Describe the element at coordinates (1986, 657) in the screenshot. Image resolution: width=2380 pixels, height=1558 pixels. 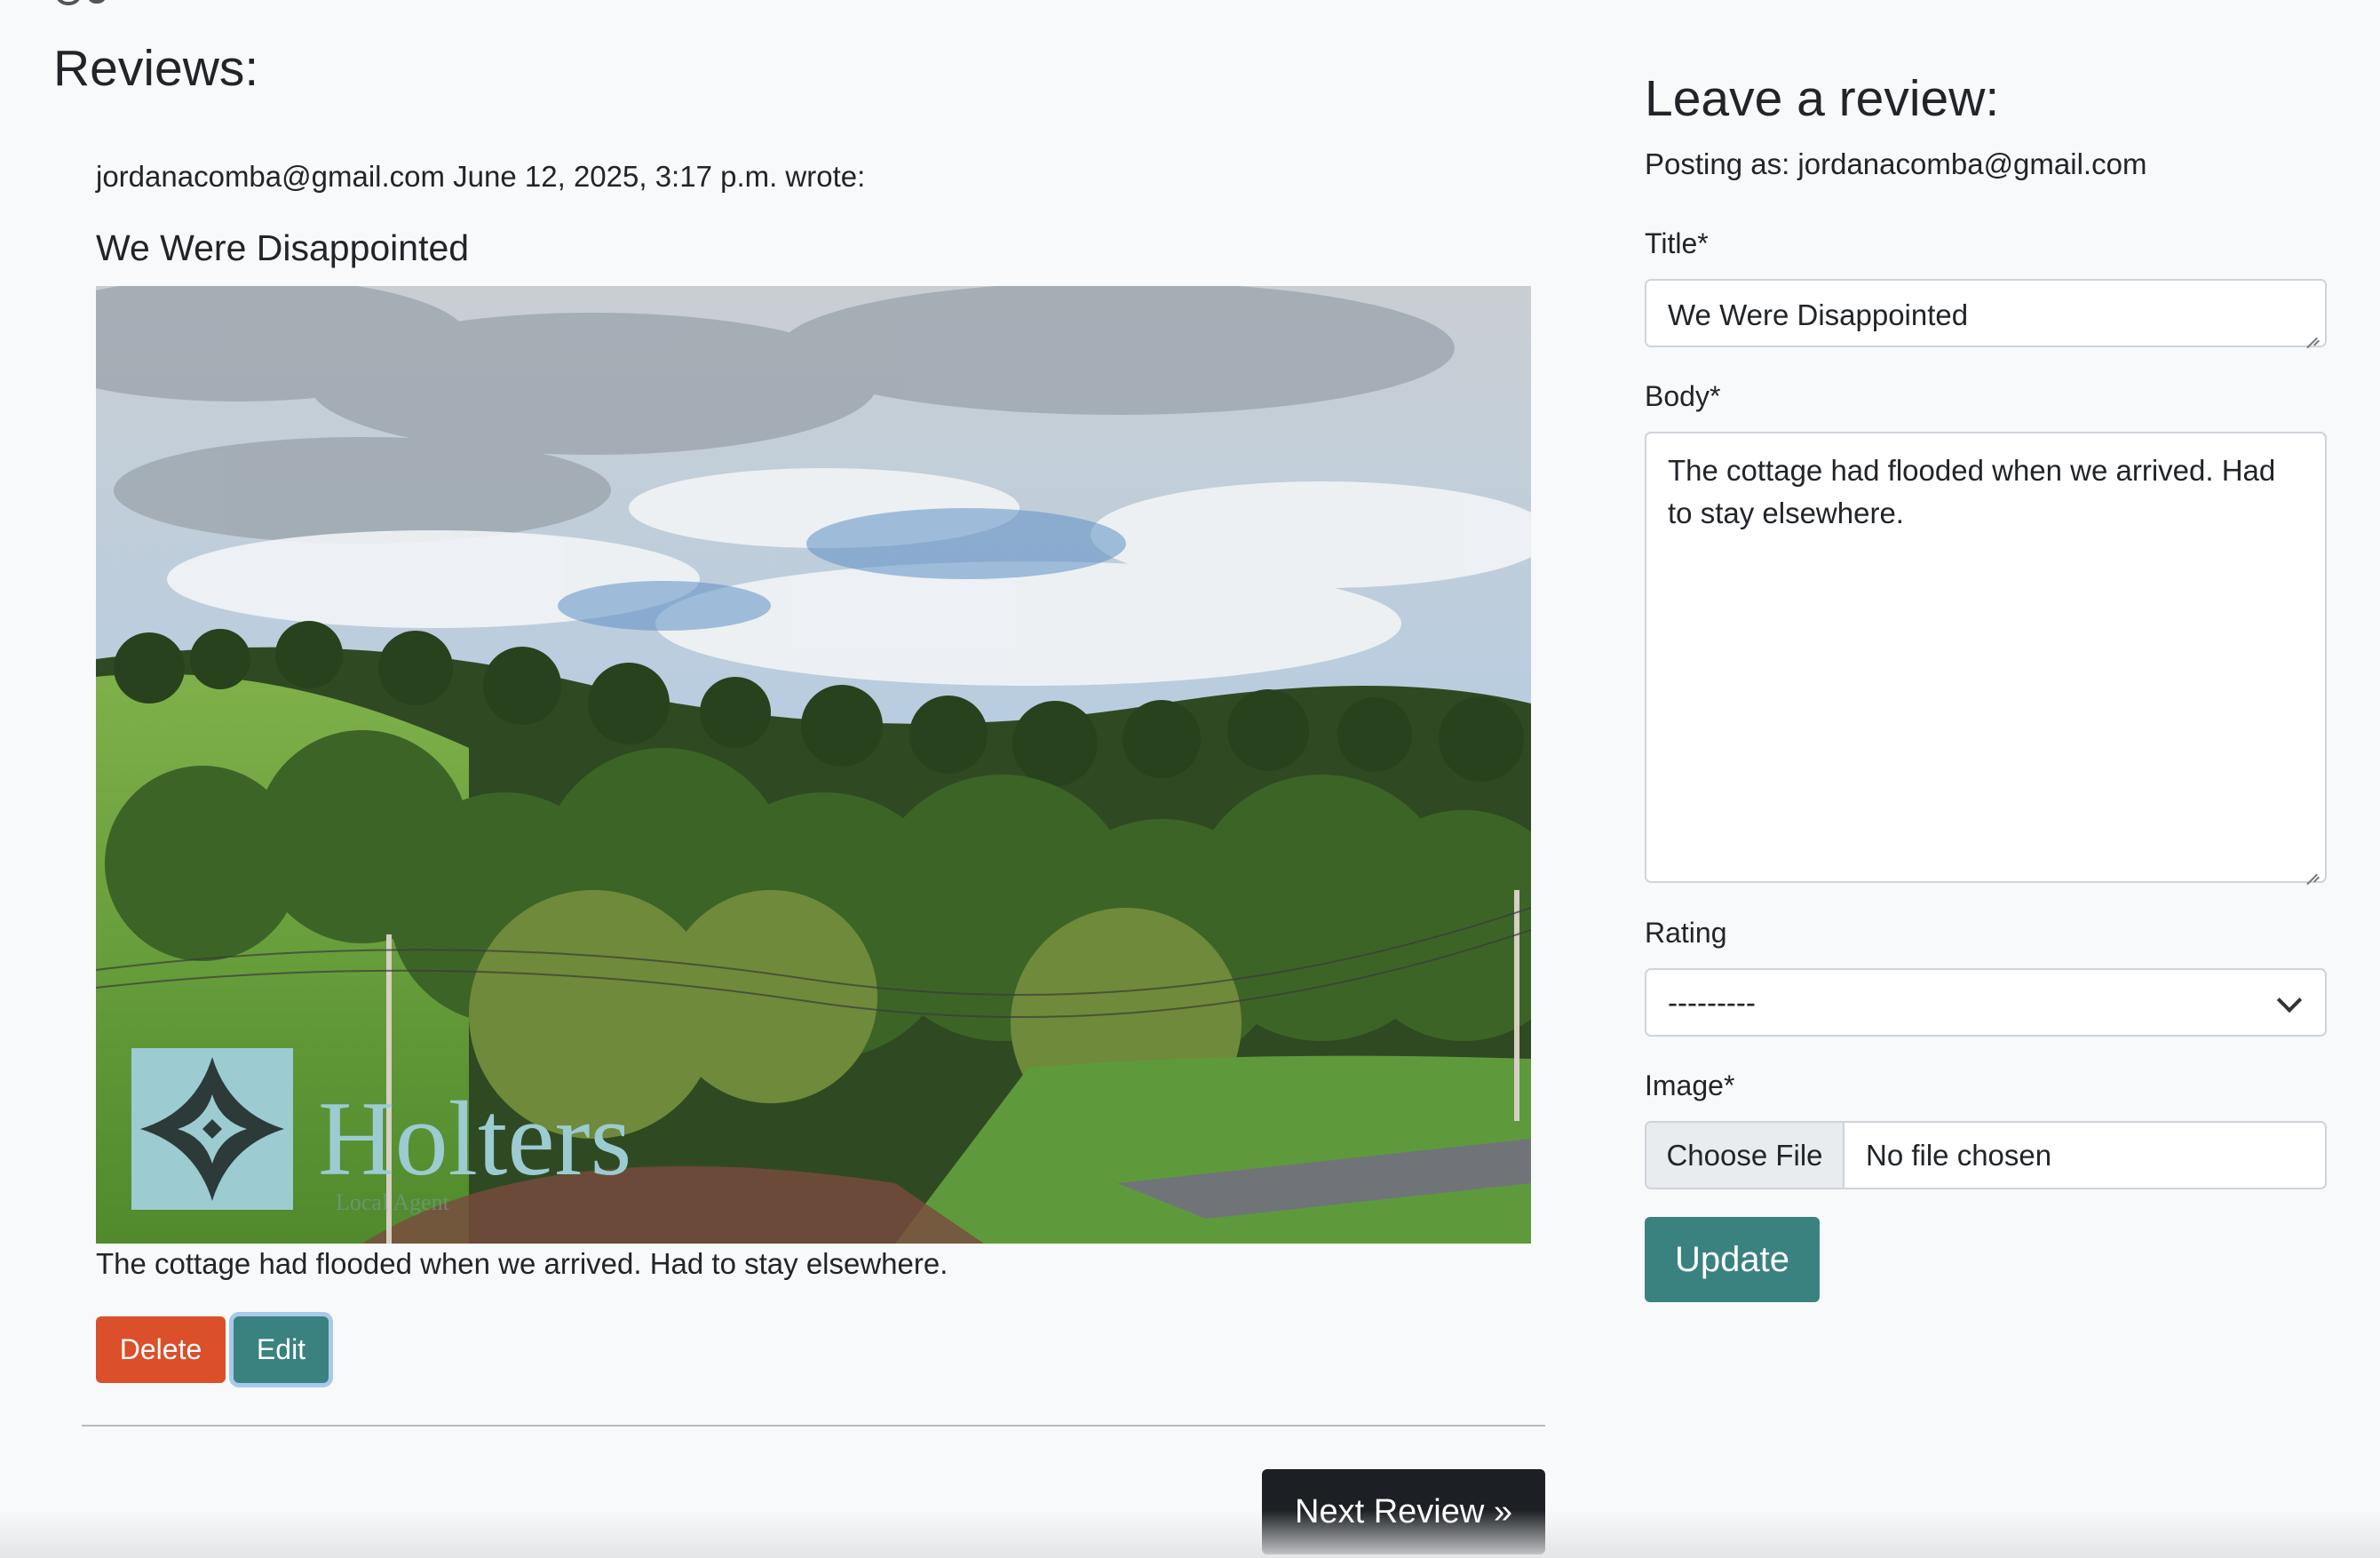
I see `body-textarea` at that location.